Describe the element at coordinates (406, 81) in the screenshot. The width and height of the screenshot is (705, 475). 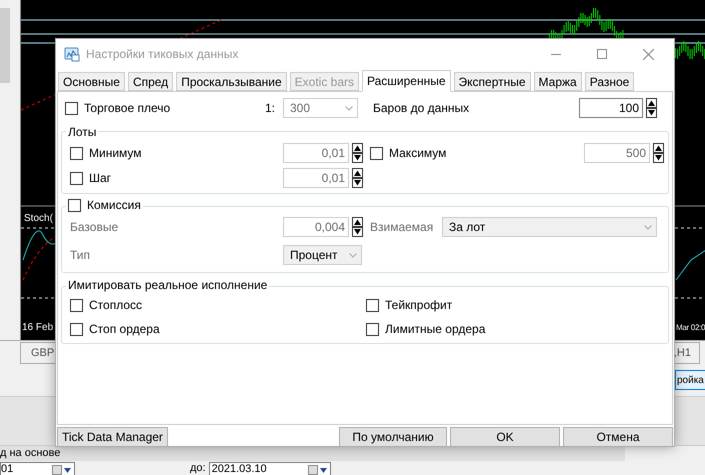
I see `tab: Расширенные` at that location.